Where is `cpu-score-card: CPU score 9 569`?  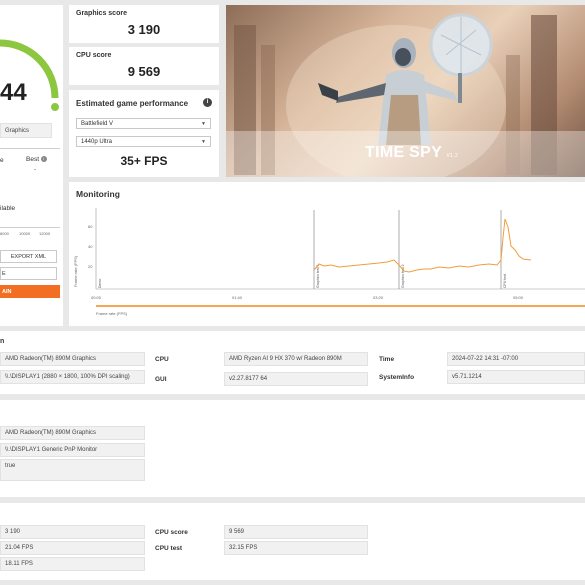
cpu-score-card: CPU score 9 569 is located at coordinates (144, 66).